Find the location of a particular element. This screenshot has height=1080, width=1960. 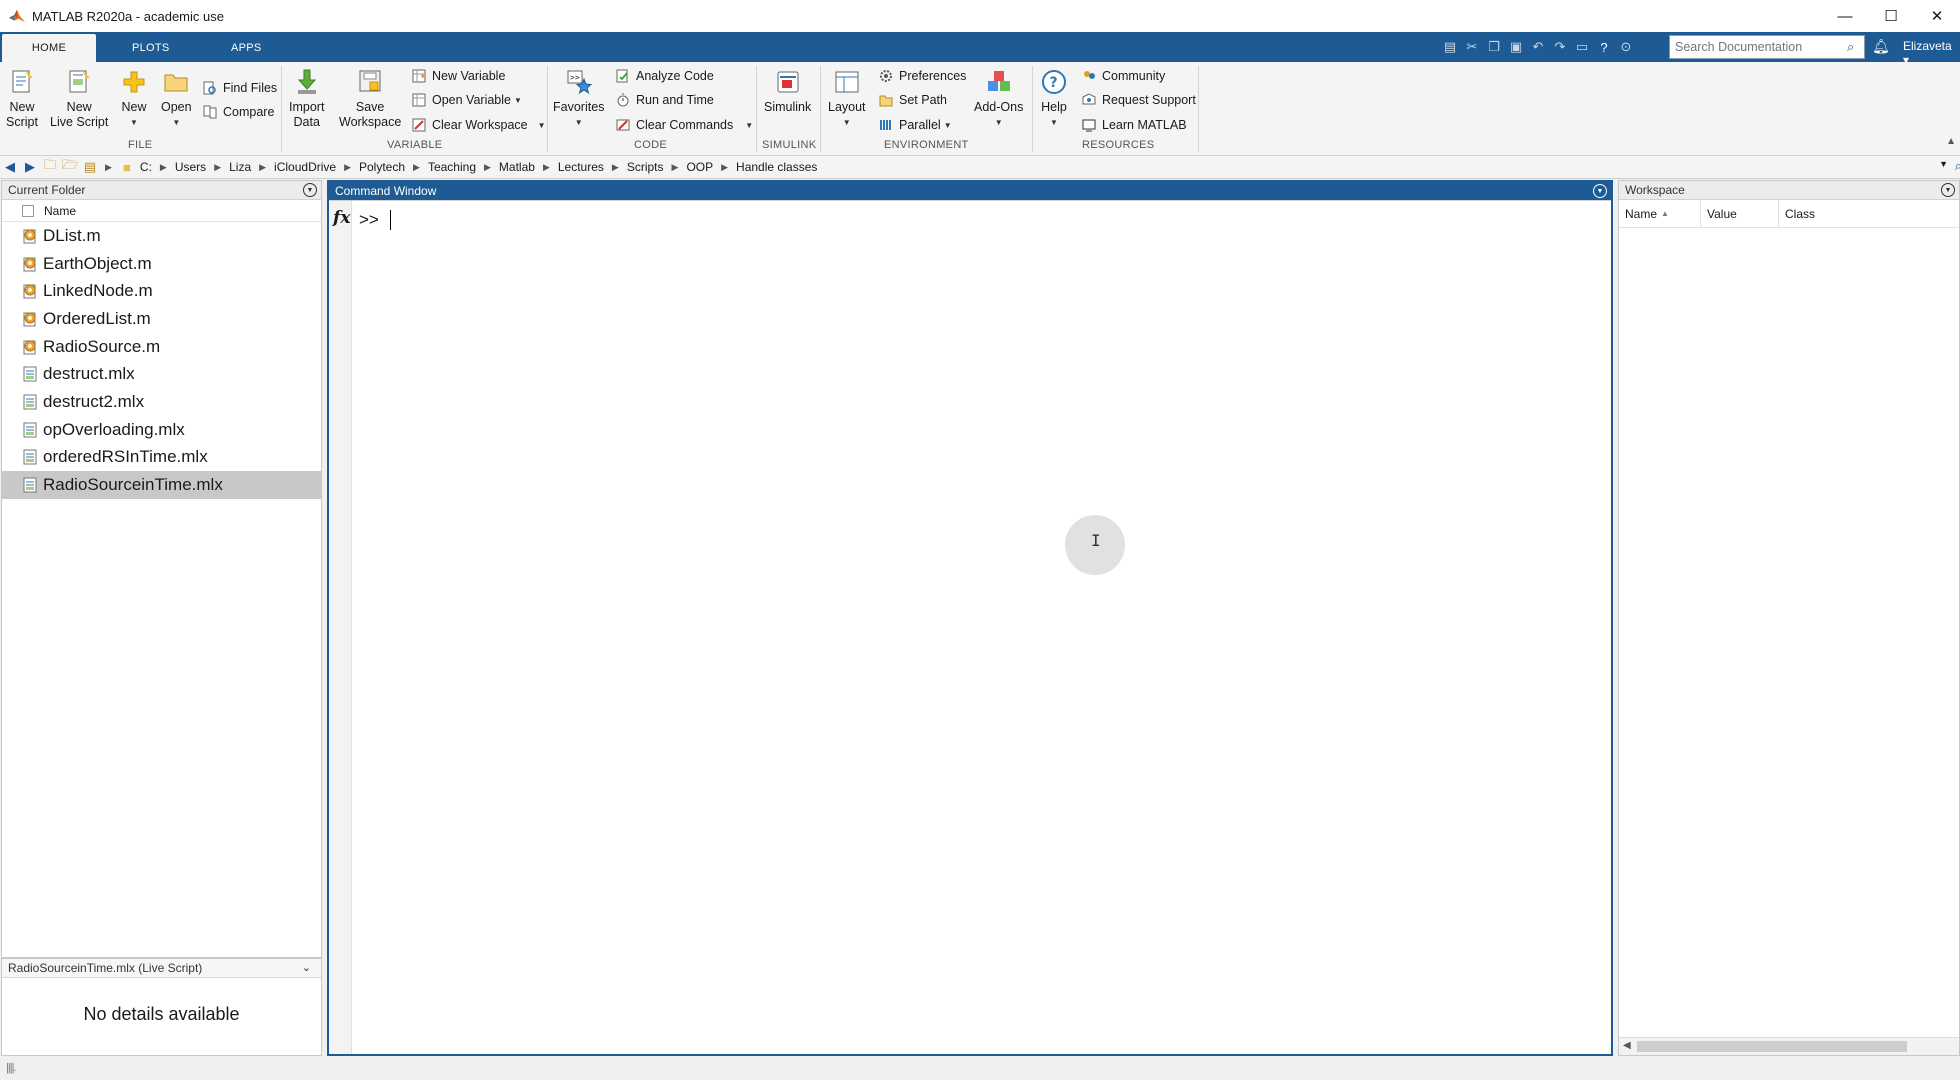

name-column-header: Name is located at coordinates (161, 211).